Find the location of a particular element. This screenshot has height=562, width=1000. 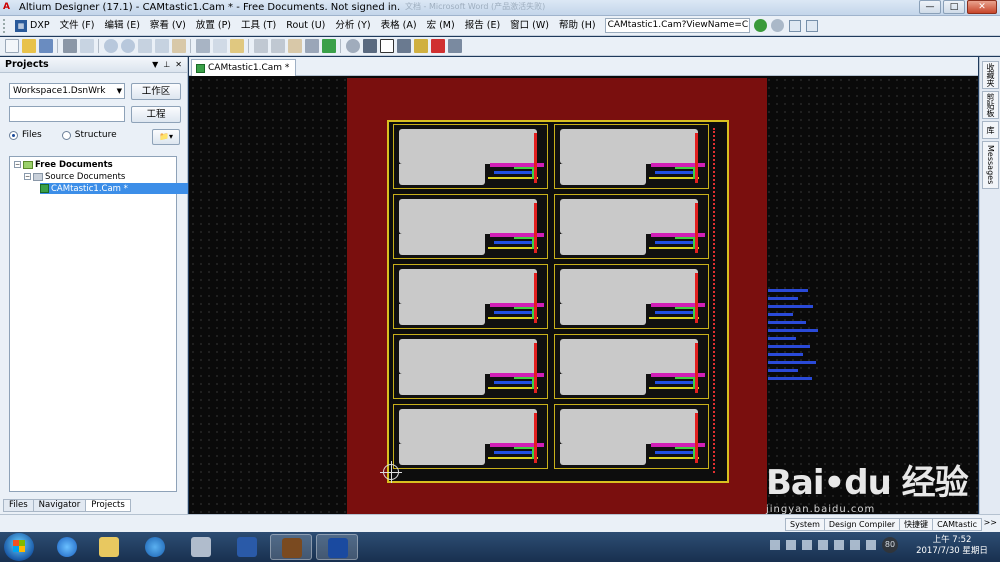

taskbar-calculator is located at coordinates (201, 547).